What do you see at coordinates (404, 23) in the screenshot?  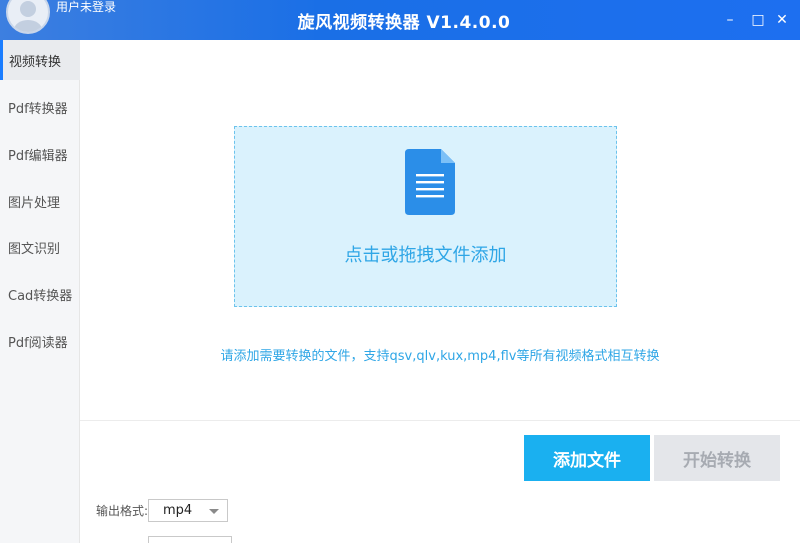 I see `app-title: 旋风视频转换器 V1.4.0.0` at bounding box center [404, 23].